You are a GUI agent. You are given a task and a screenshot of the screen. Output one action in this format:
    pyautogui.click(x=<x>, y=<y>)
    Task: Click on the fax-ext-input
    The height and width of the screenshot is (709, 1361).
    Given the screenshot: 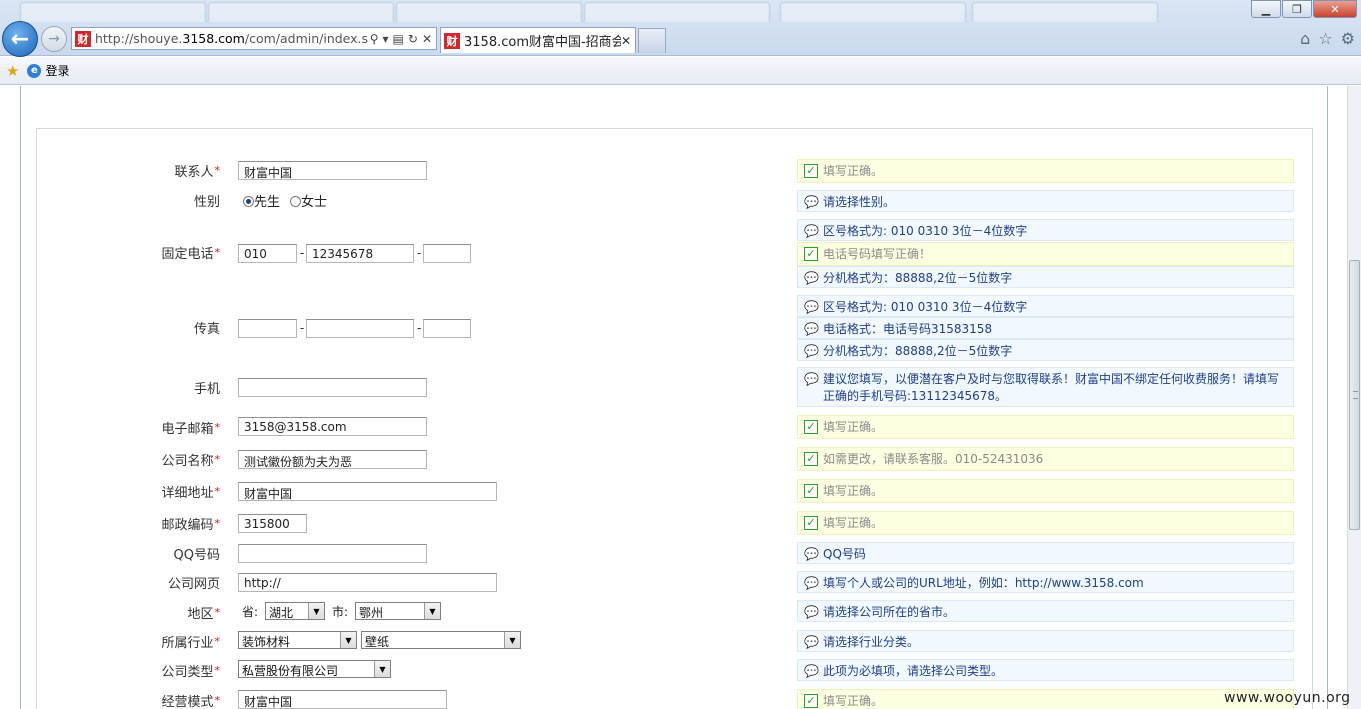 What is the action you would take?
    pyautogui.click(x=447, y=328)
    